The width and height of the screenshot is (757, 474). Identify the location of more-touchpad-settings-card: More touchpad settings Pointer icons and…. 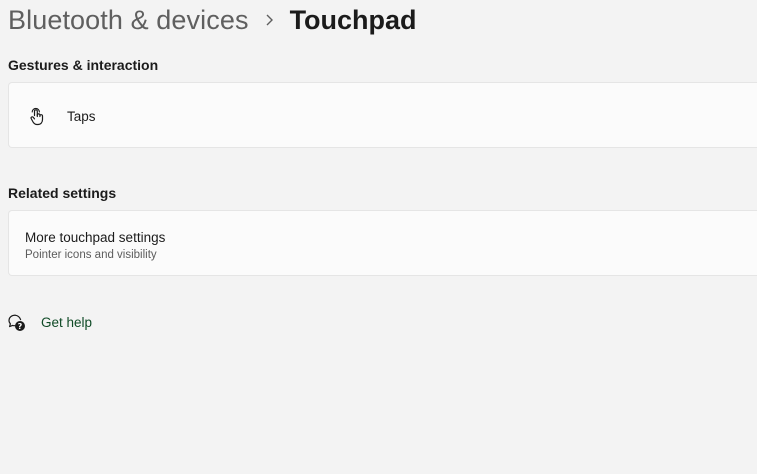
(382, 243).